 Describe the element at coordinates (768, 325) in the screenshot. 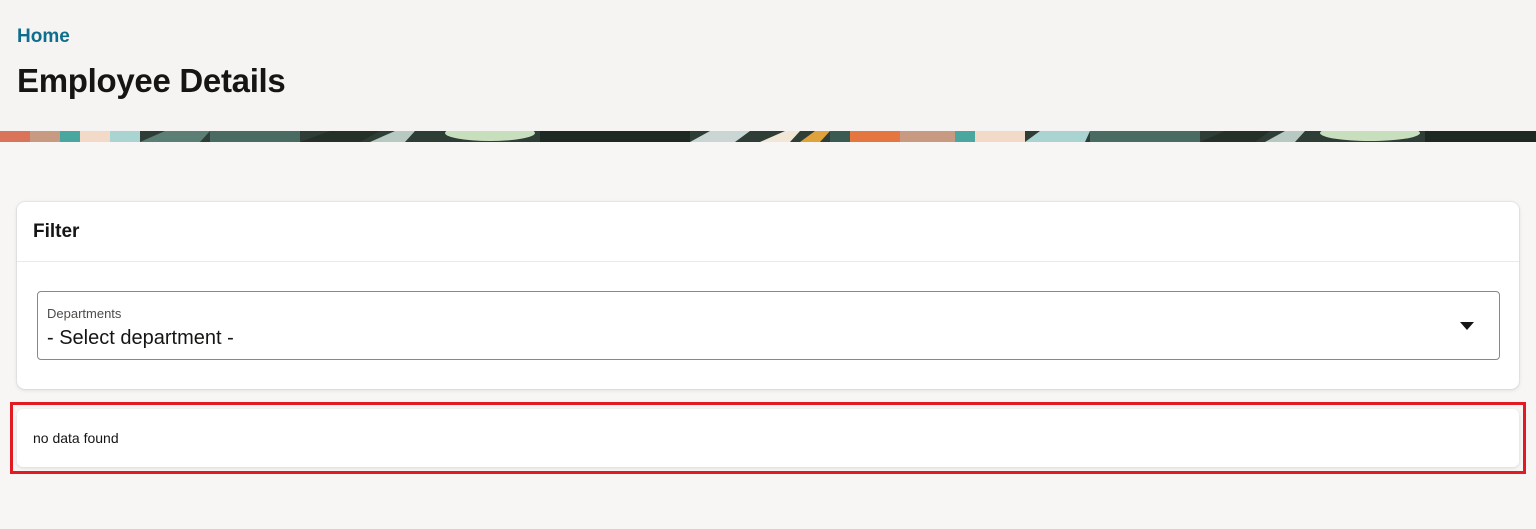

I see `departments-select: Departments - Select department -` at that location.